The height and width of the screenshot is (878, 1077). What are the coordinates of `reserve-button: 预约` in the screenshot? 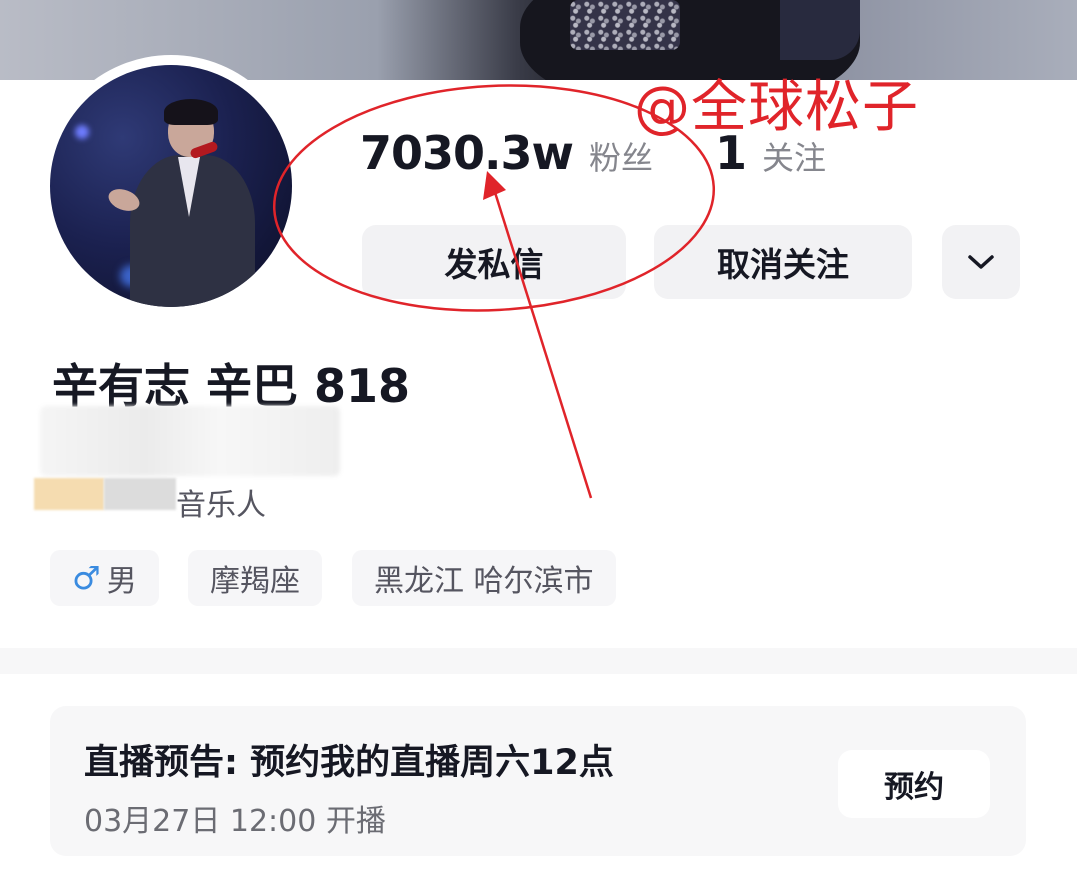 It's located at (914, 784).